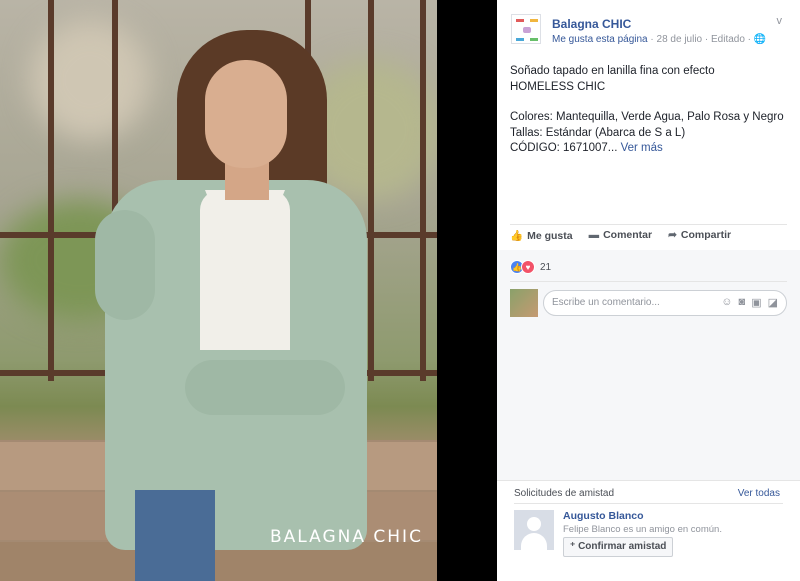 The image size is (800, 581). What do you see at coordinates (517, 236) in the screenshot?
I see `thumbs-up-icon: 👍` at bounding box center [517, 236].